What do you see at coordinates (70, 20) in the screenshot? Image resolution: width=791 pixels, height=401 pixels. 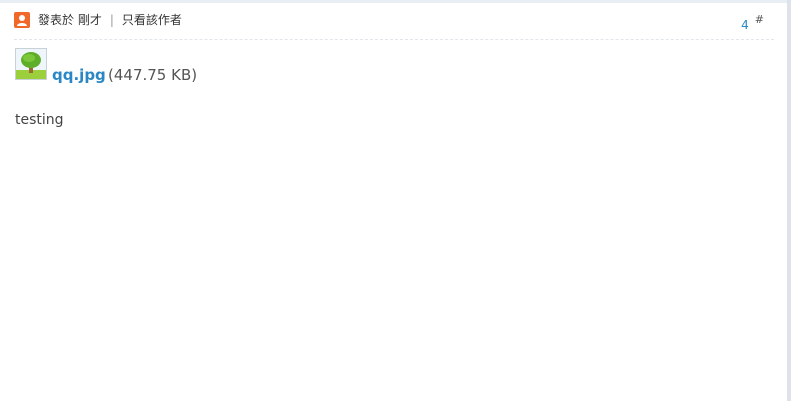 I see `posted-time: 發表於 剛才` at bounding box center [70, 20].